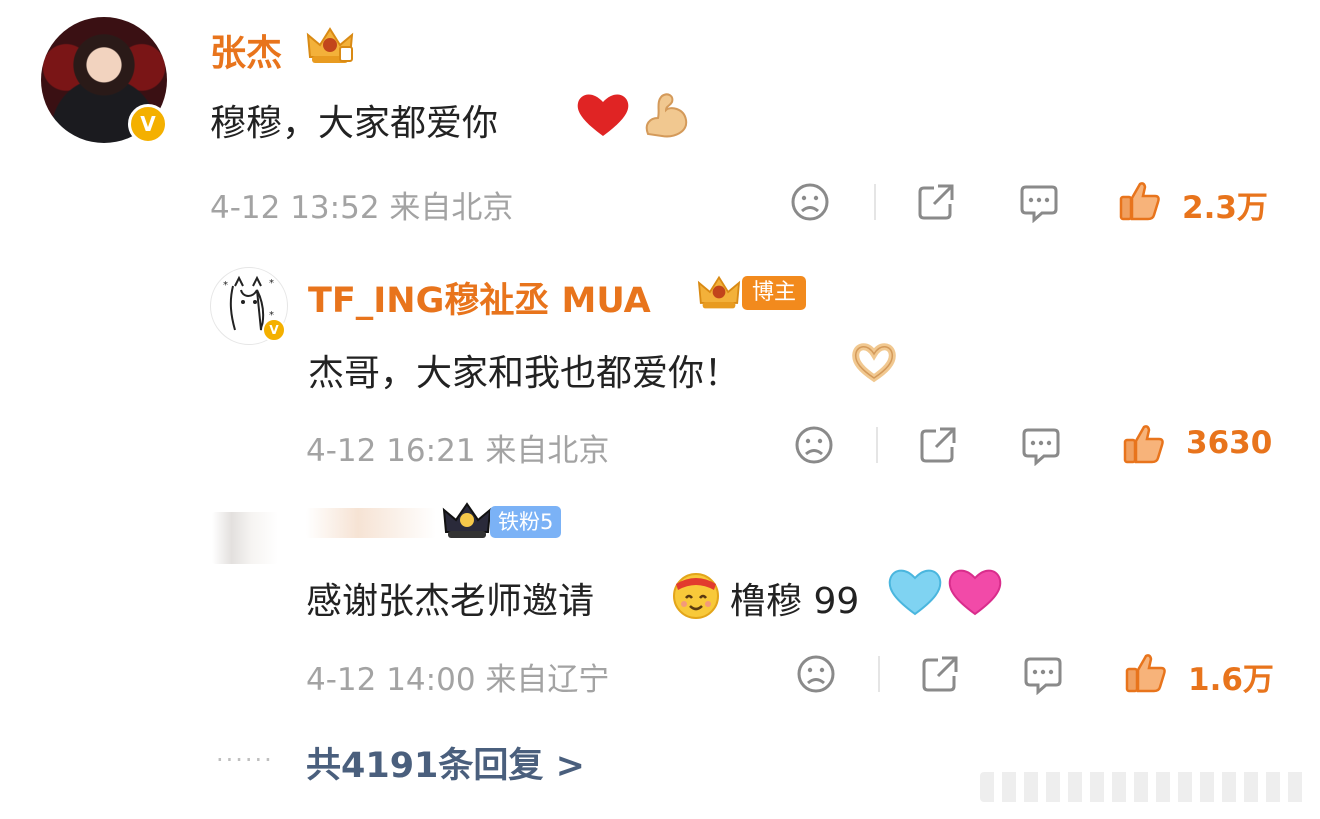  What do you see at coordinates (458, 451) in the screenshot?
I see `reply-timestamp: 4-12 16:21 来自北京` at bounding box center [458, 451].